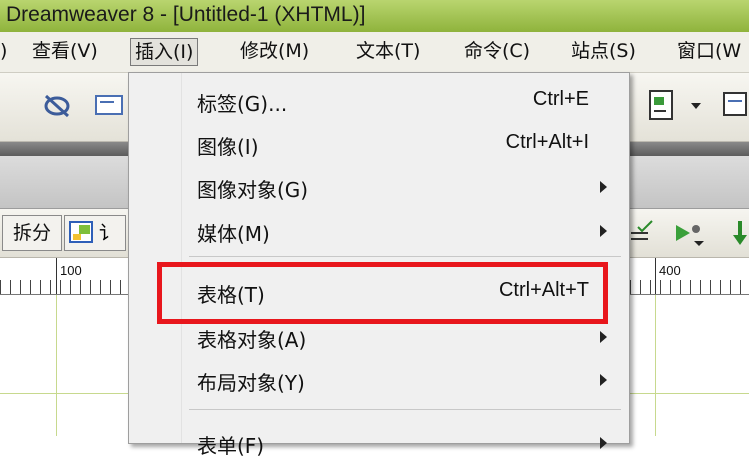  What do you see at coordinates (57, 106) in the screenshot?
I see `hyperlink-icon` at bounding box center [57, 106].